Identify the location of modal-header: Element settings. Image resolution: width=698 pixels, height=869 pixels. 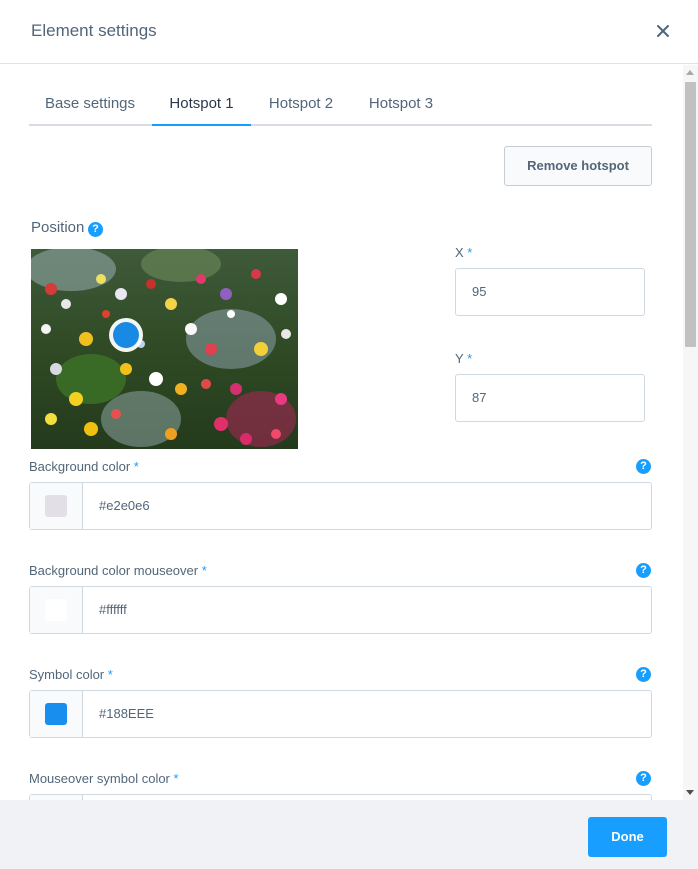
(349, 32).